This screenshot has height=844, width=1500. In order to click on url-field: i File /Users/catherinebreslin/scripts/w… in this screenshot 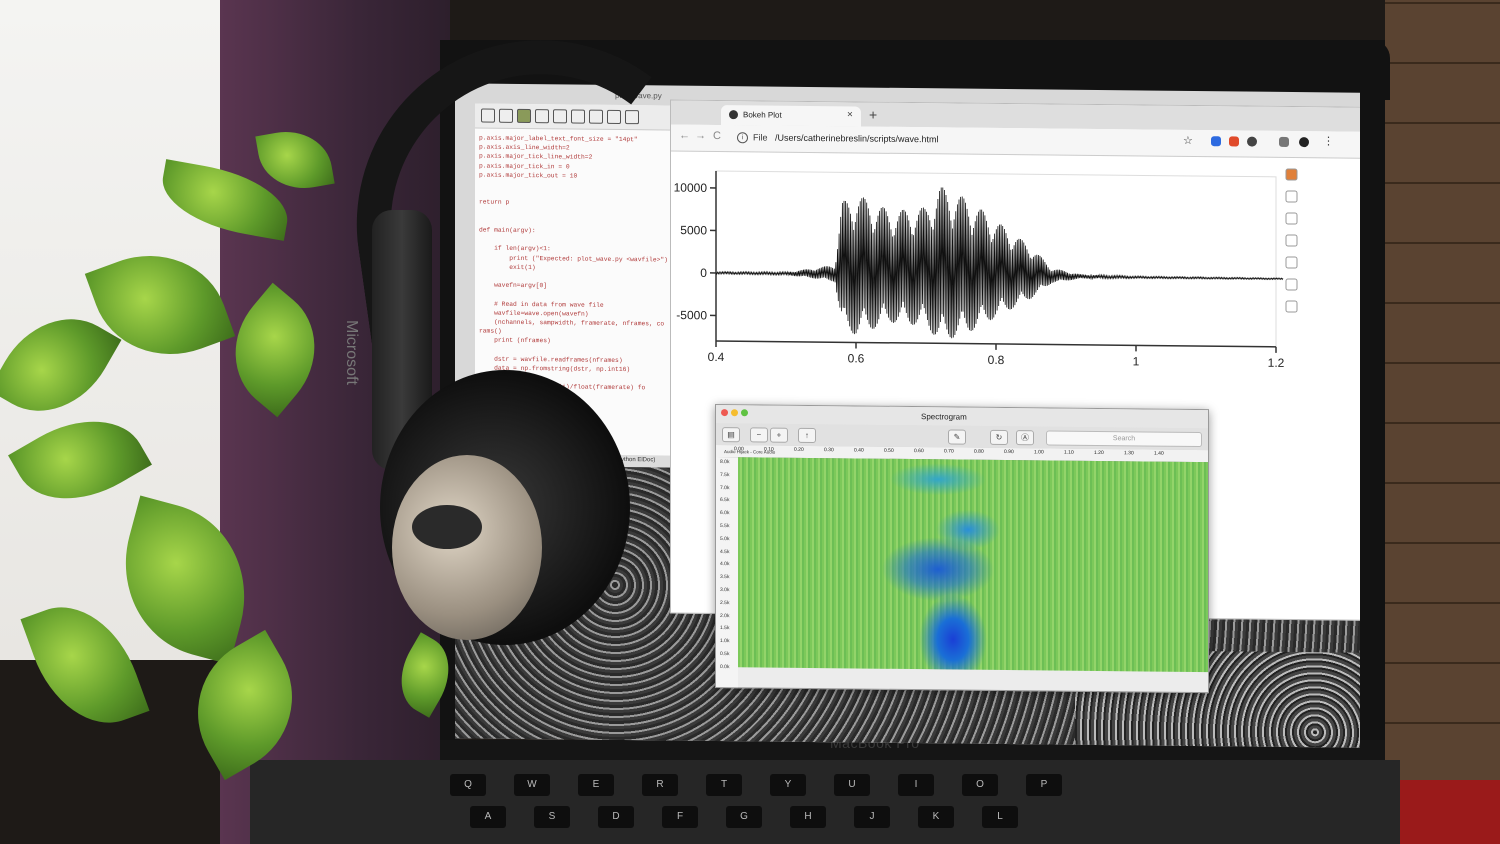, I will do `click(956, 140)`.